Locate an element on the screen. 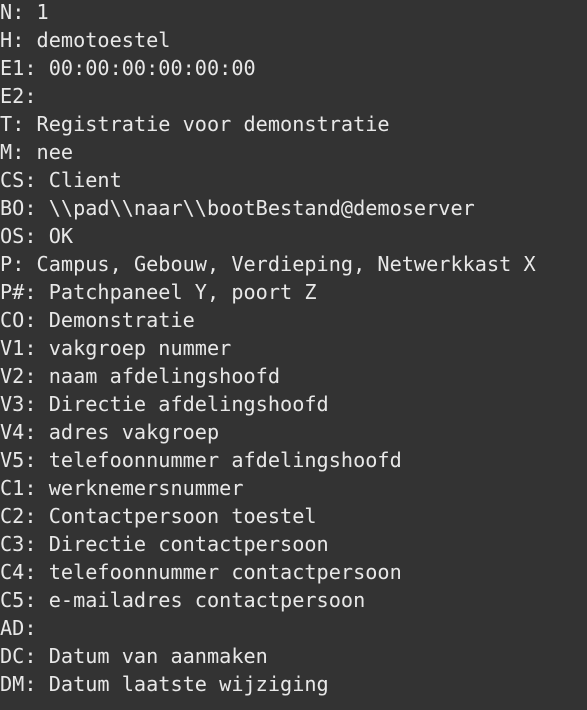 The width and height of the screenshot is (587, 710). terminal-line: M: nee is located at coordinates (37, 152).